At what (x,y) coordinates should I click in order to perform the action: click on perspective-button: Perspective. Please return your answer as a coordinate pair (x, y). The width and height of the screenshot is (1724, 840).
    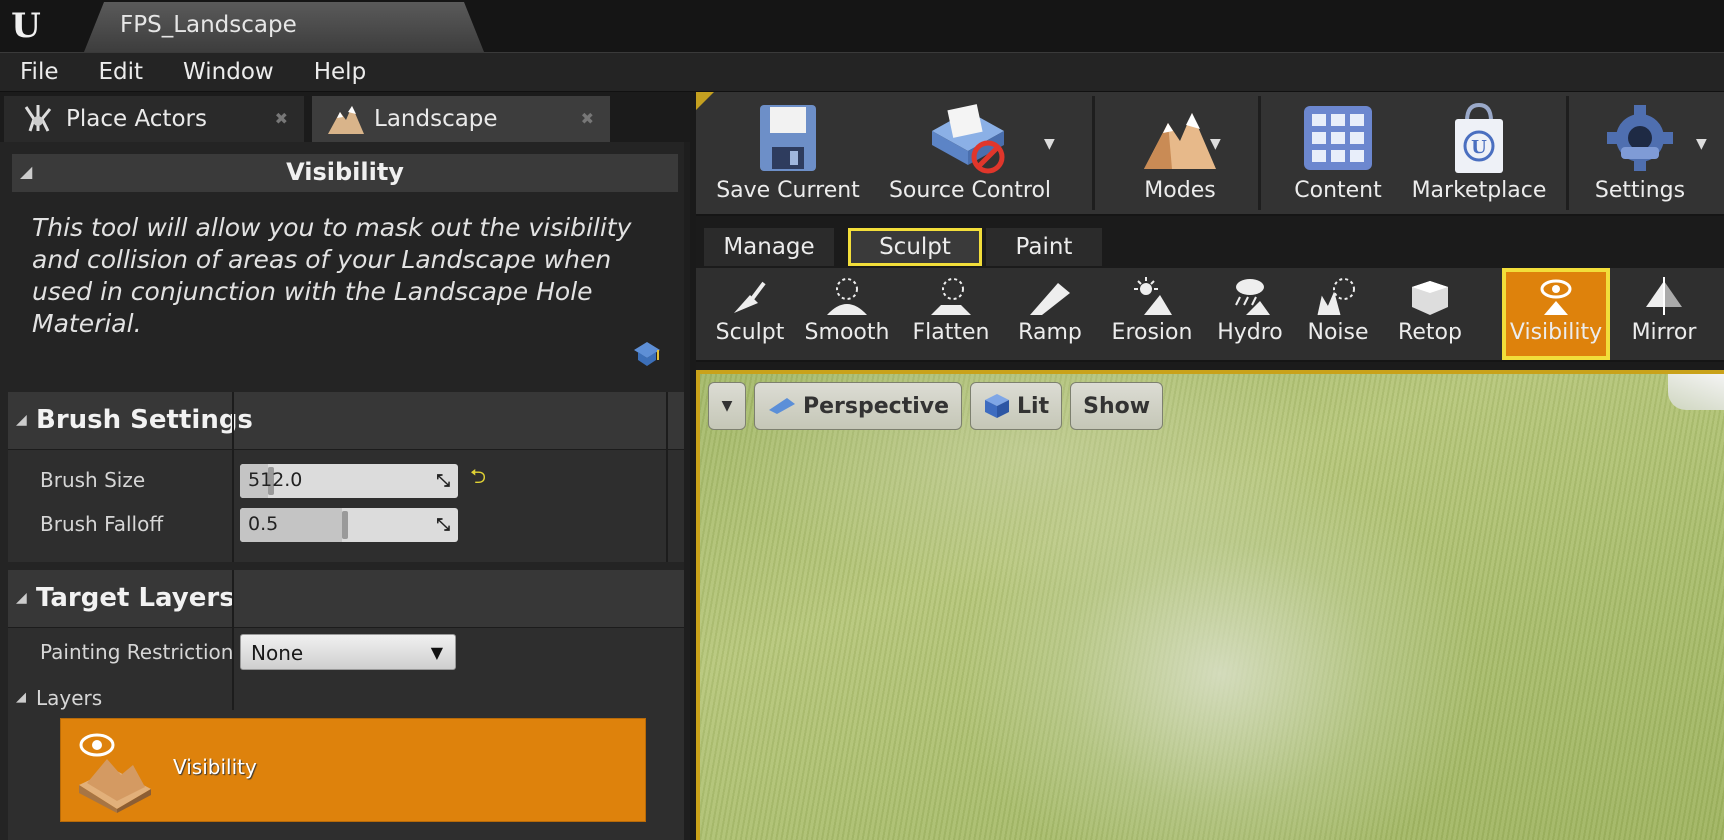
    Looking at the image, I should click on (858, 406).